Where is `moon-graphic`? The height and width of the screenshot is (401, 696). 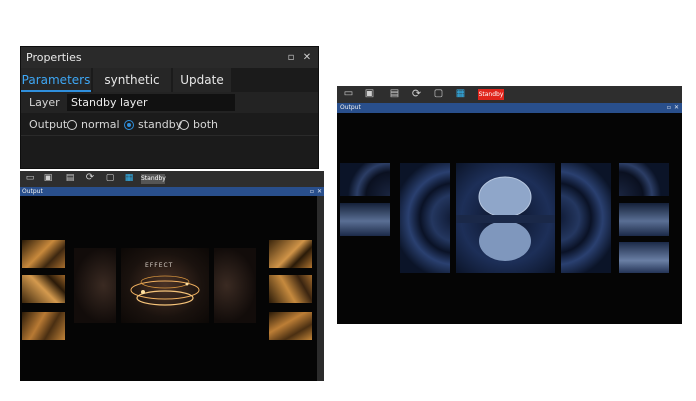
moon-graphic is located at coordinates (505, 218).